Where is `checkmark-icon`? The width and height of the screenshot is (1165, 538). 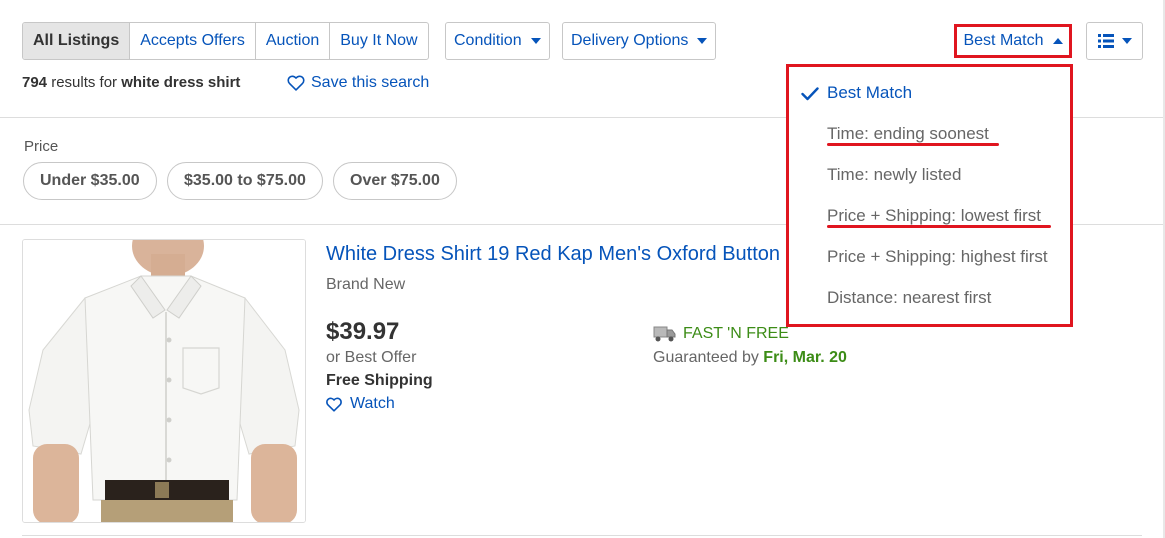
checkmark-icon is located at coordinates (810, 94).